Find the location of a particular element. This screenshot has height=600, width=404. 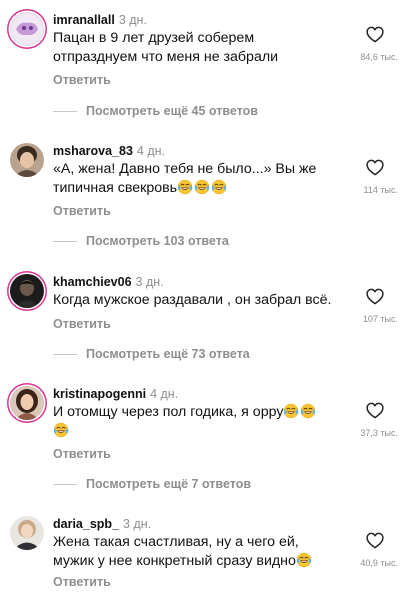

username: imranallall is located at coordinates (84, 20).